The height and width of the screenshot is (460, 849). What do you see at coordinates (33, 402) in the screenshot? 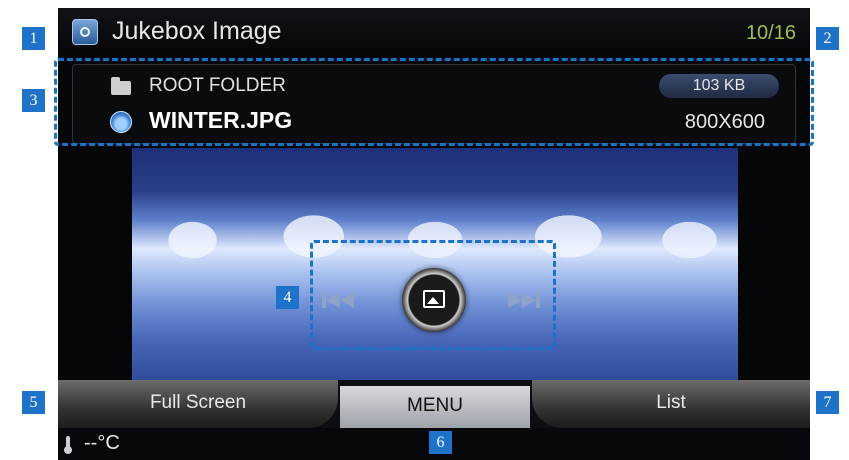
I see `marker-5: 5` at bounding box center [33, 402].